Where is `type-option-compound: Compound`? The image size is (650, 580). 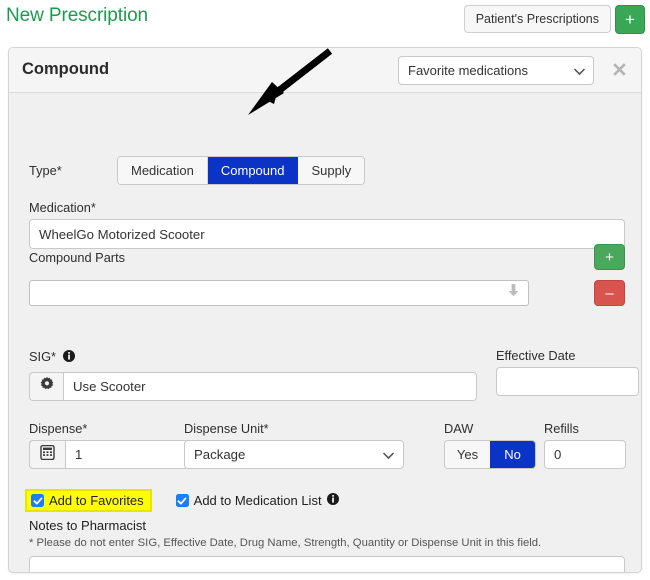 type-option-compound: Compound is located at coordinates (253, 170).